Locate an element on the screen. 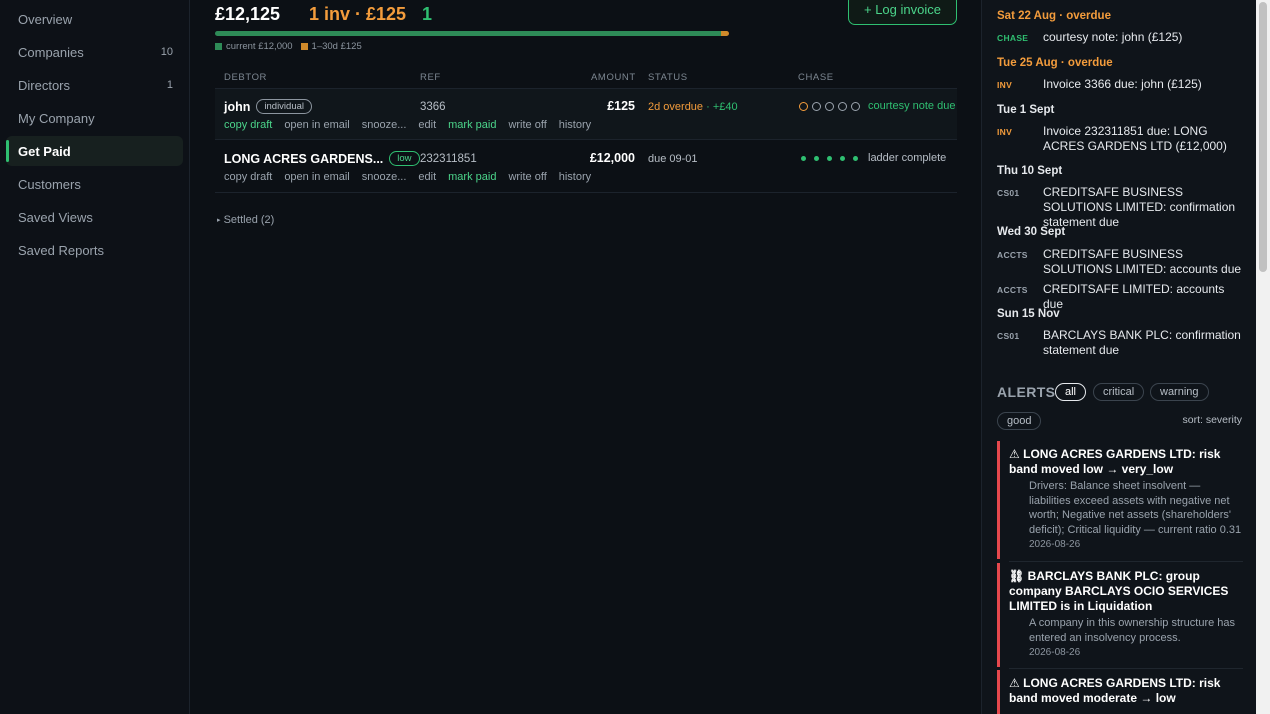  calendar-day: Sun 15 Nov is located at coordinates (1028, 314).